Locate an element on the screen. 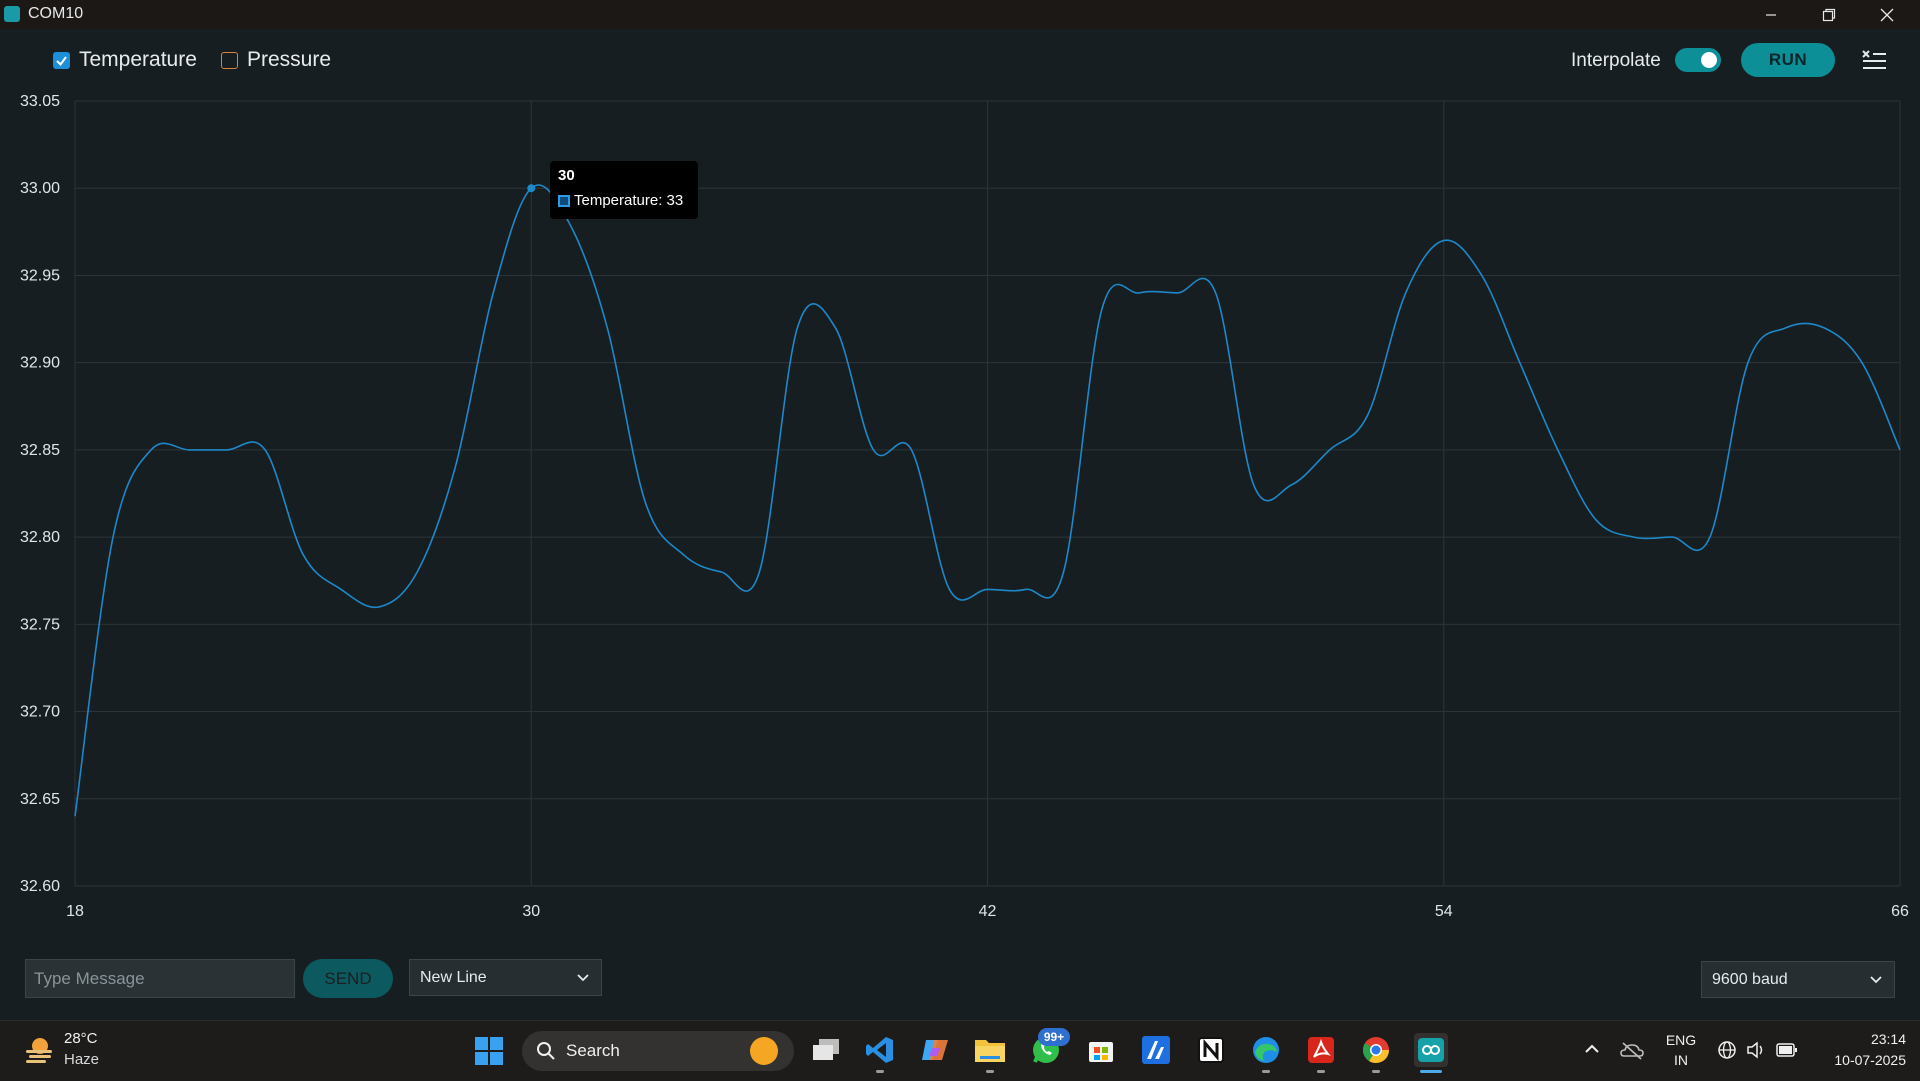 Image resolution: width=1920 pixels, height=1081 pixels. y-tick-label: 33.05 is located at coordinates (40, 101).